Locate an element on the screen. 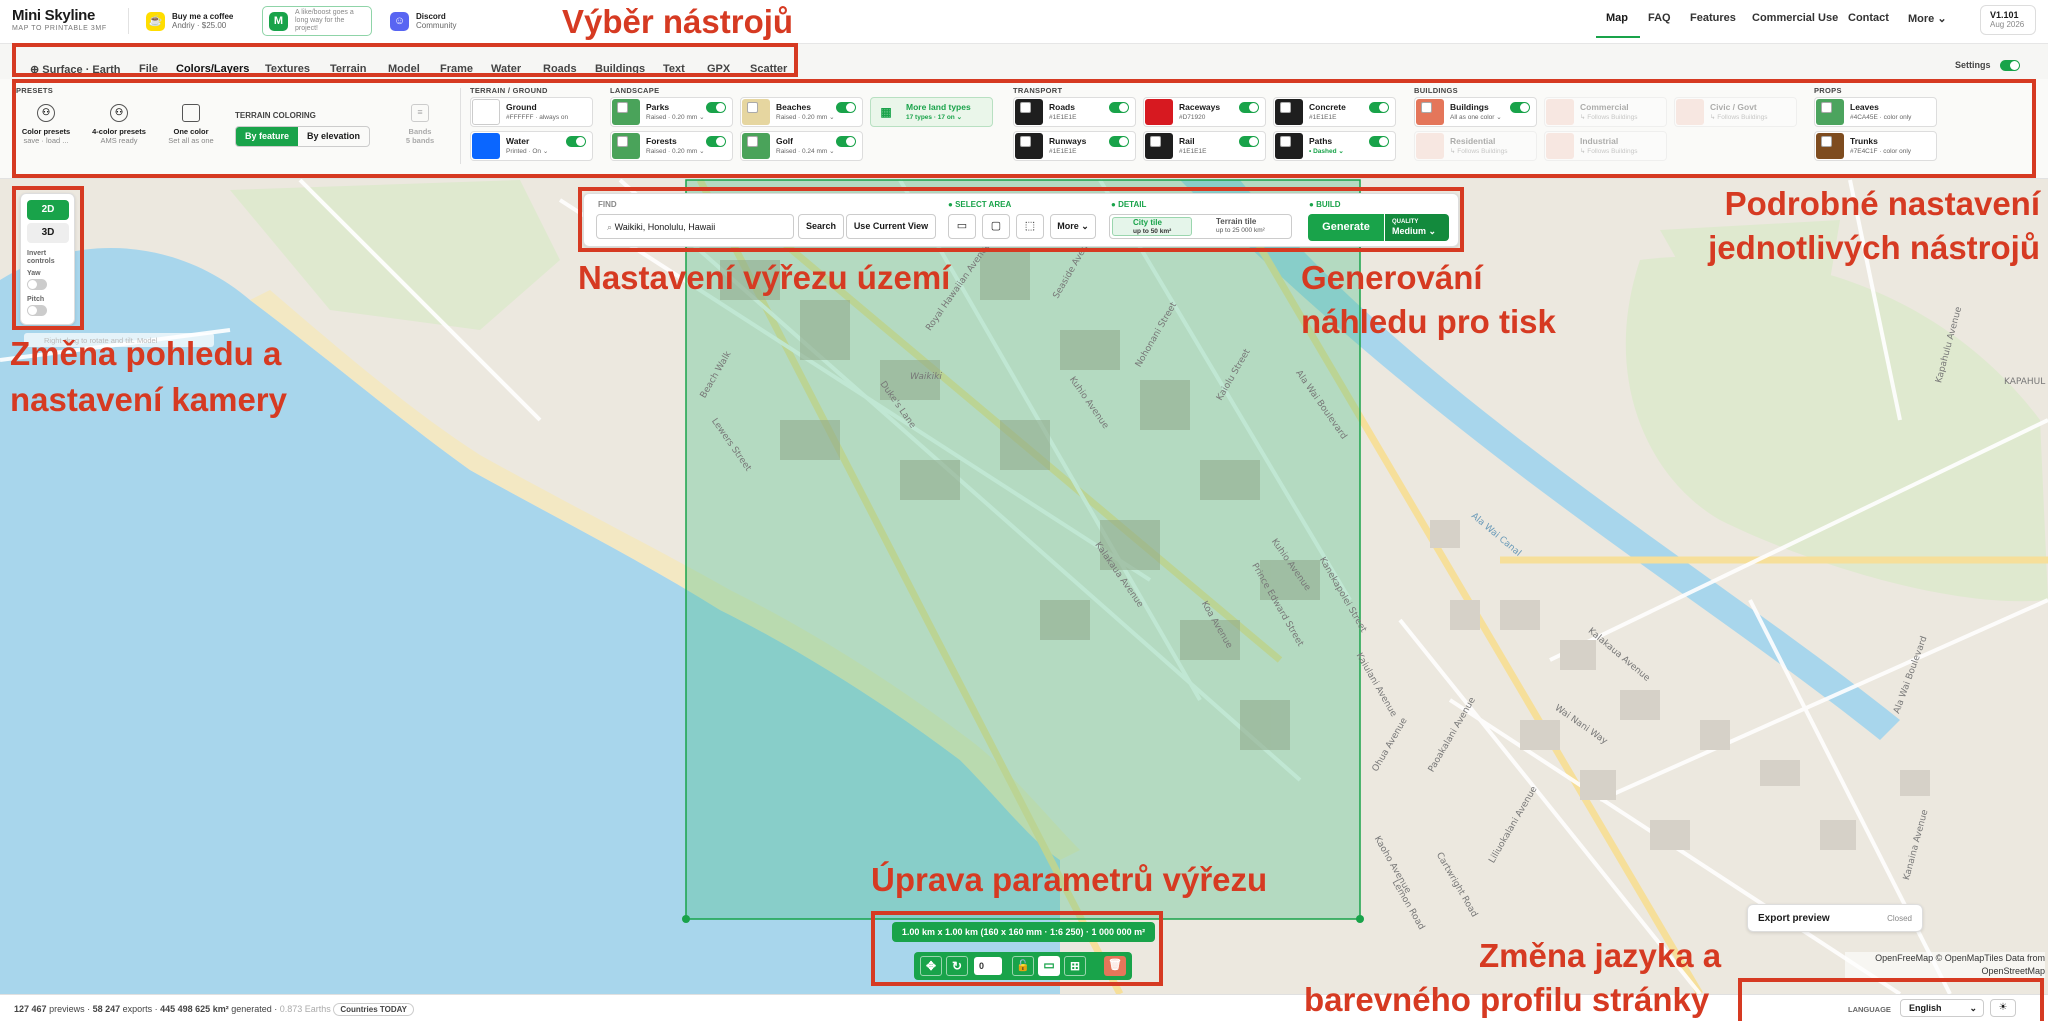 The image size is (2048, 1022). previews-count: 127 467 is located at coordinates (30, 1009).